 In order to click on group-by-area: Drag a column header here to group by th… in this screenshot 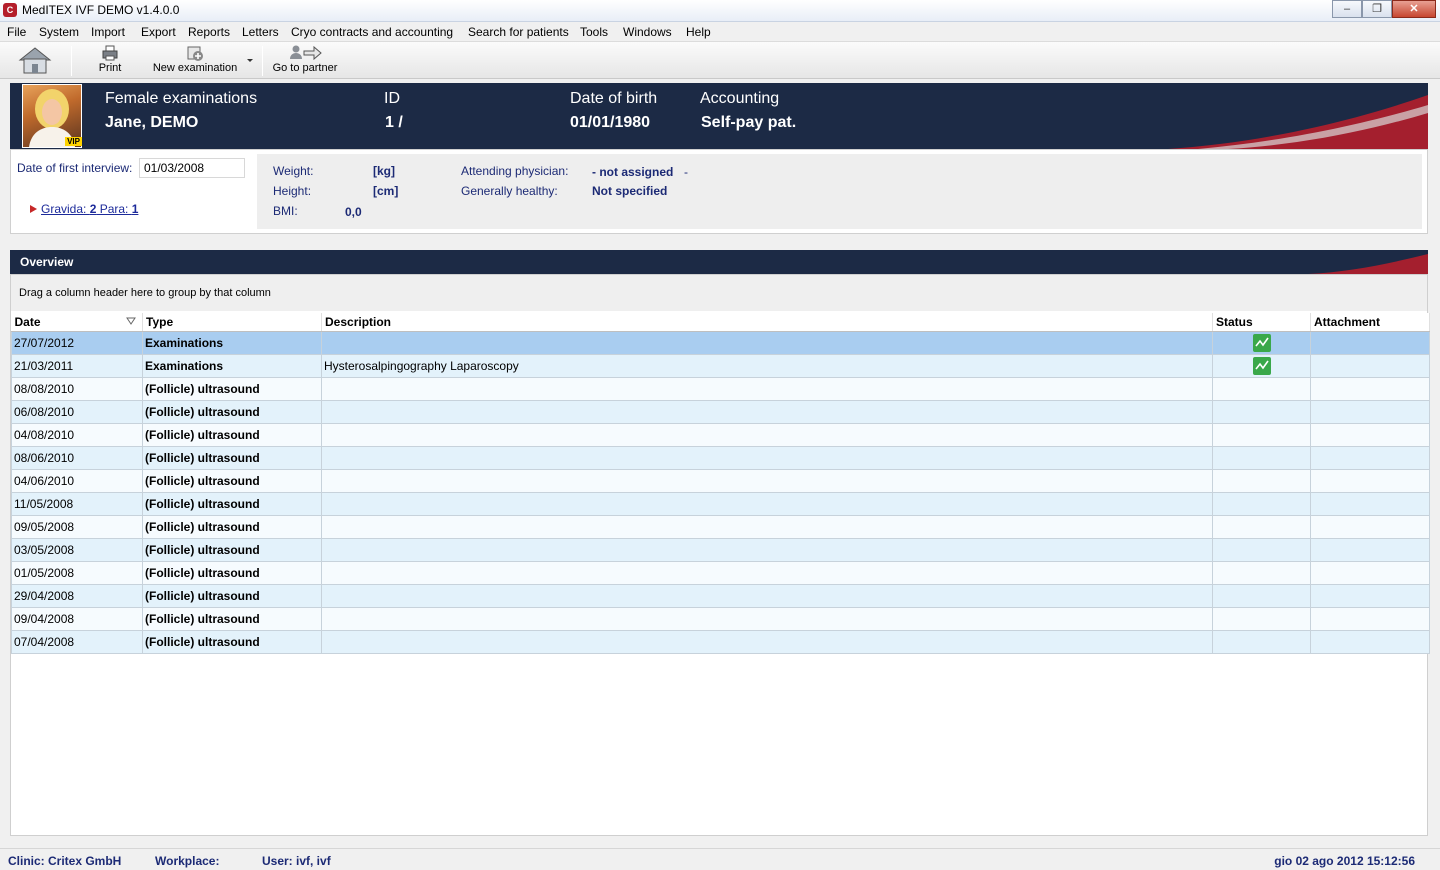, I will do `click(719, 293)`.